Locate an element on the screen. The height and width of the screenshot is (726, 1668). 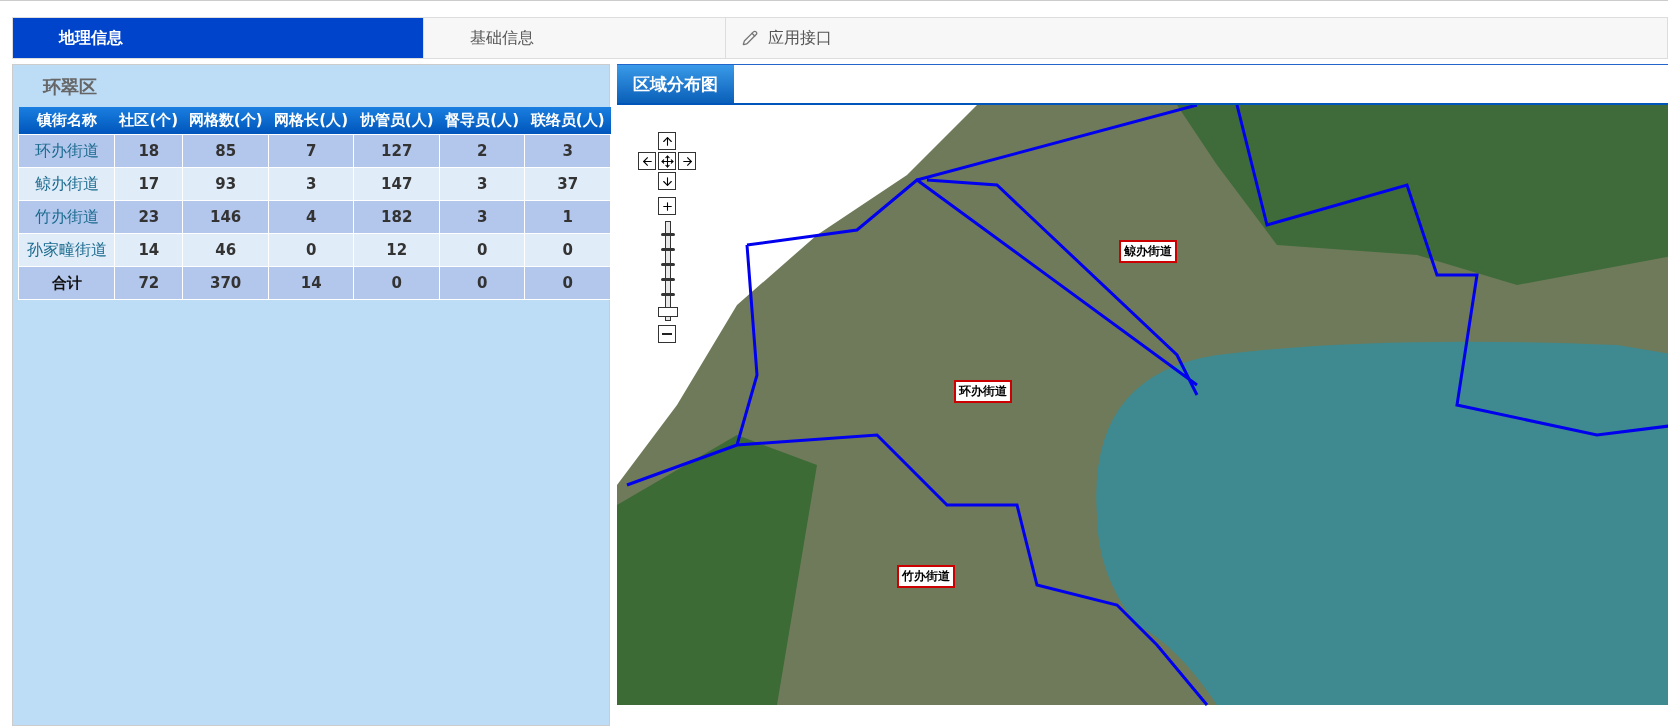
plus-icon is located at coordinates (667, 206).